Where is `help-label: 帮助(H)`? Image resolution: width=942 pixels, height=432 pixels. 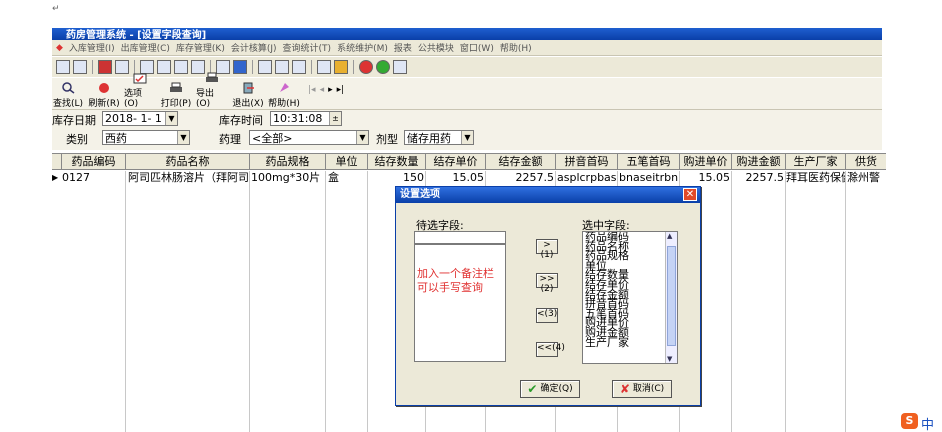
help-label: 帮助(H) is located at coordinates (284, 104).